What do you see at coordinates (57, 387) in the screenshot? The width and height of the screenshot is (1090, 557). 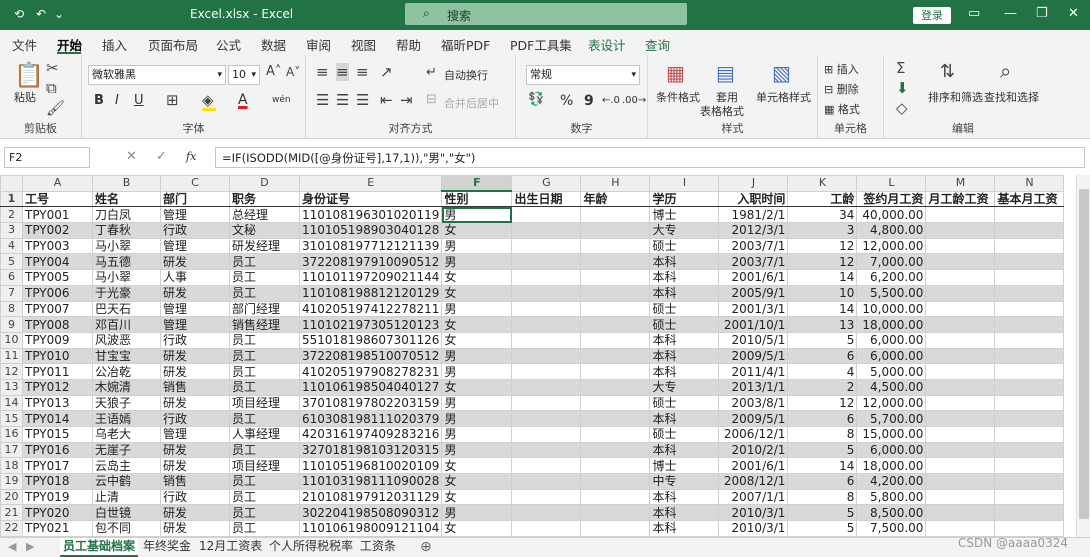 I see `cell: TPY012` at bounding box center [57, 387].